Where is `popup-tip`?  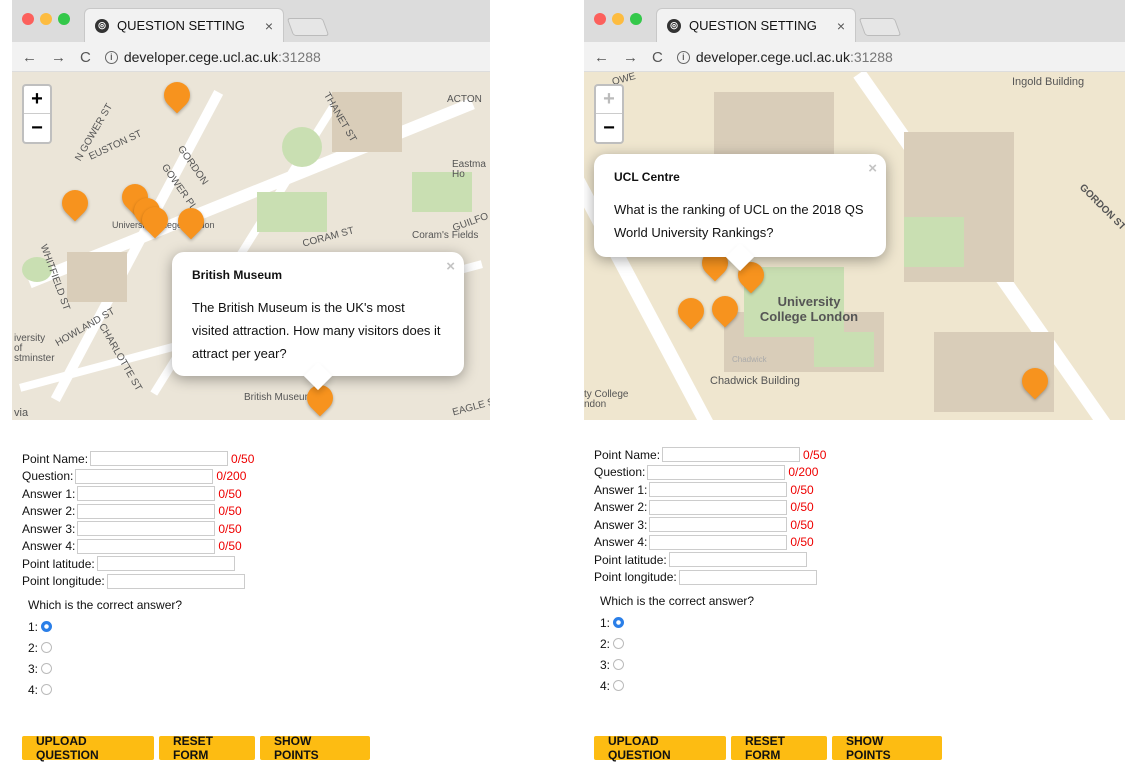
popup-tip is located at coordinates (318, 376).